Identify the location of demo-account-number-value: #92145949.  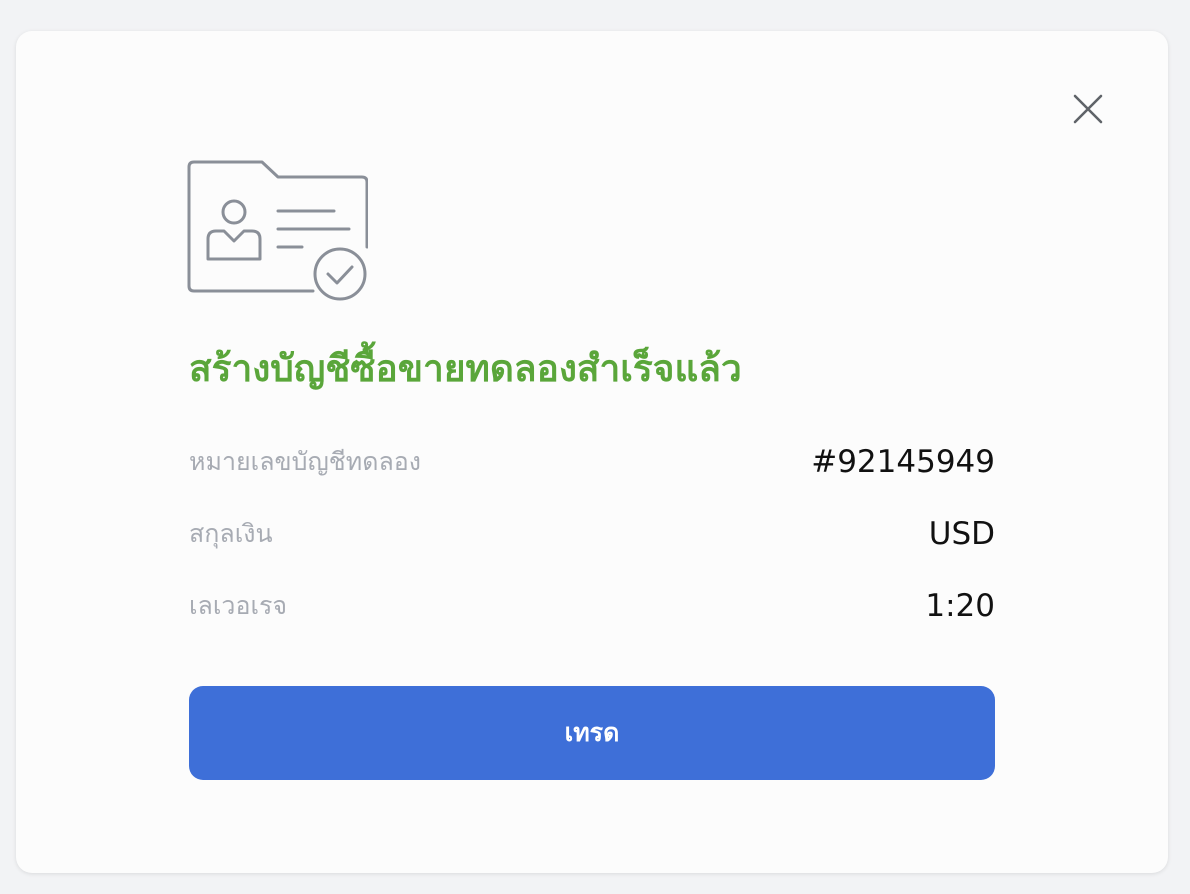
(903, 462).